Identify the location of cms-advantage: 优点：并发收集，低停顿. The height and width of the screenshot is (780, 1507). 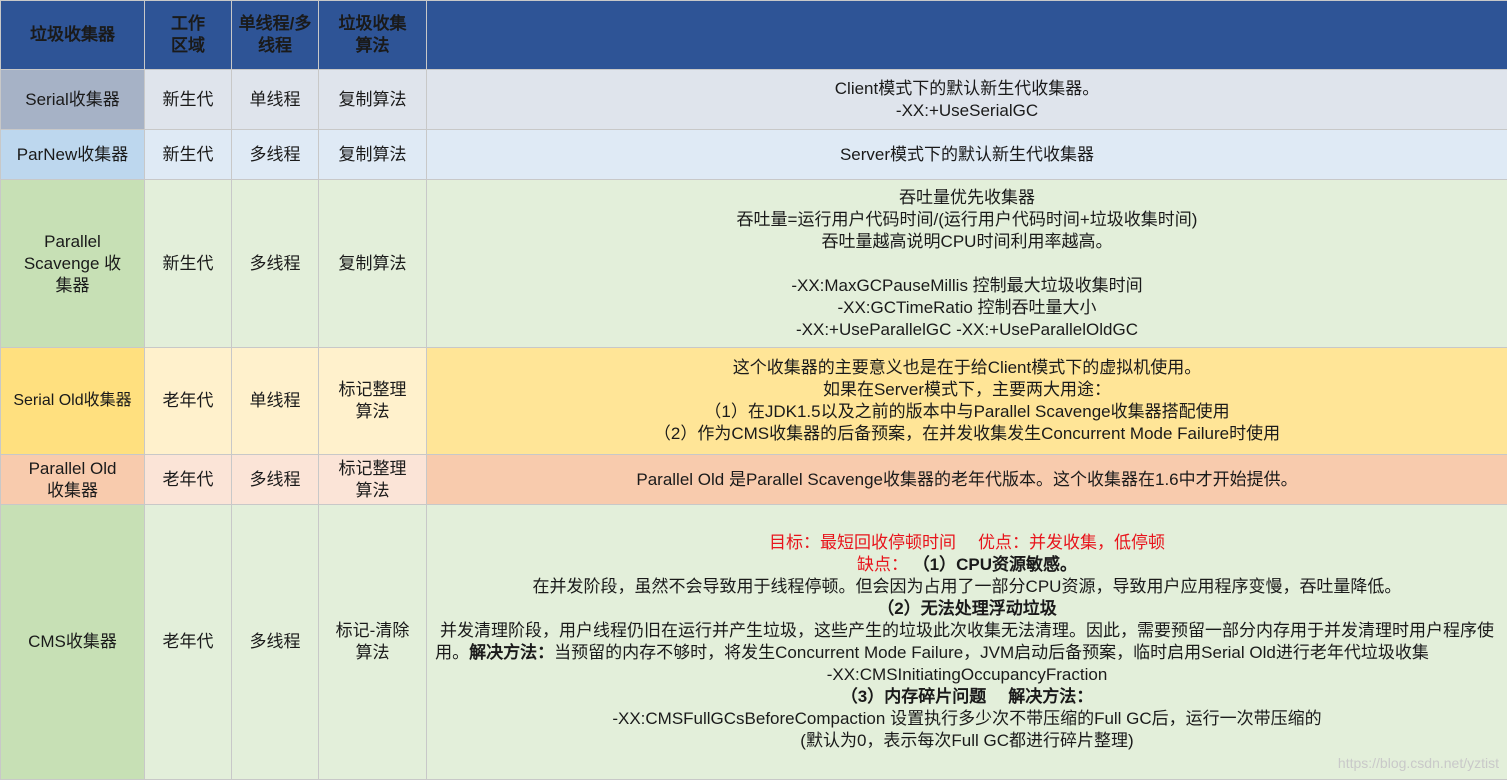
(1071, 542).